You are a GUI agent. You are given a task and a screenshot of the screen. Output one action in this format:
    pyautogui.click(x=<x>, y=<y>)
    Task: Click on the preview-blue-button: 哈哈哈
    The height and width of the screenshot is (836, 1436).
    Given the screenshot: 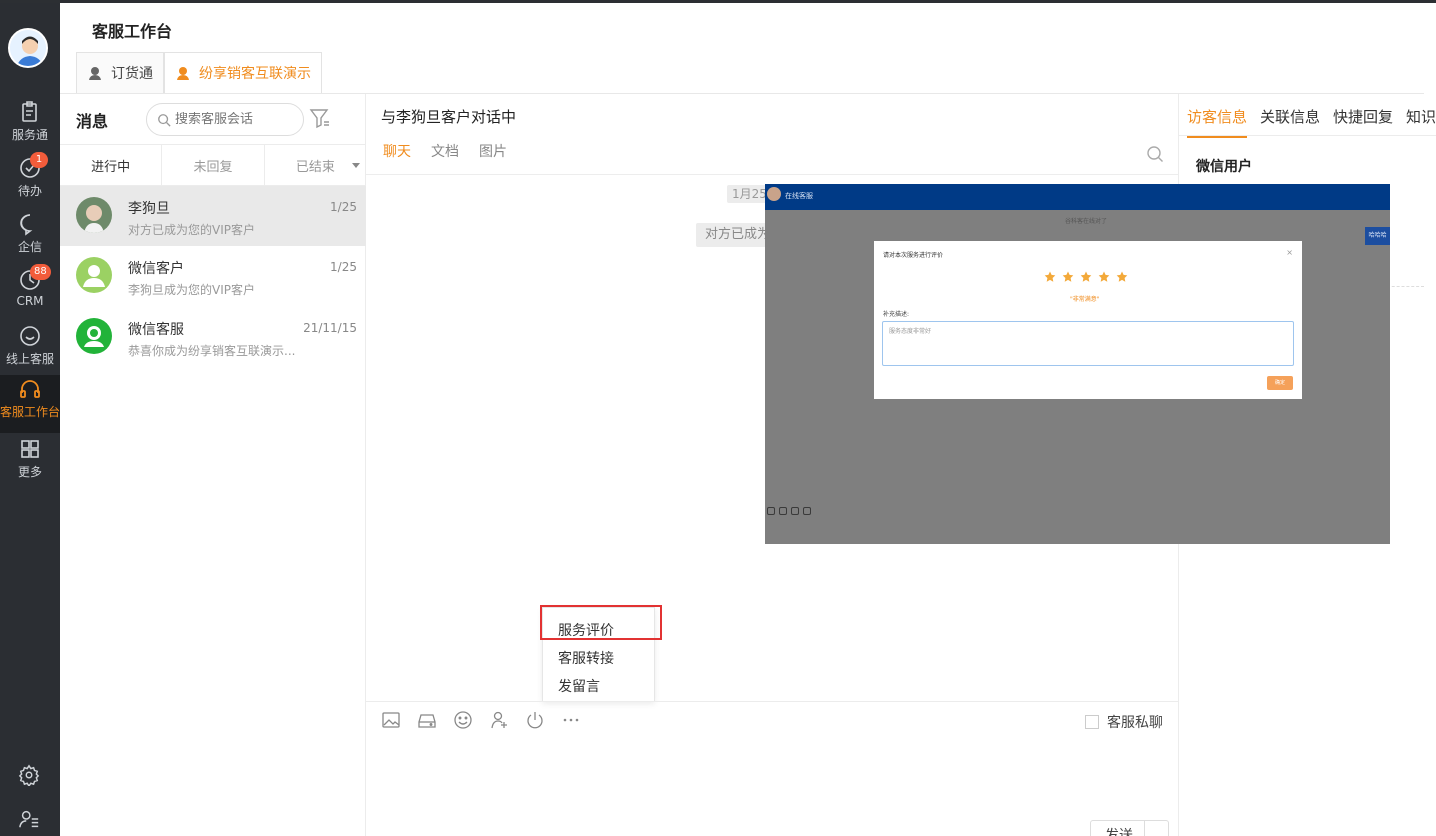 What is the action you would take?
    pyautogui.click(x=1377, y=236)
    